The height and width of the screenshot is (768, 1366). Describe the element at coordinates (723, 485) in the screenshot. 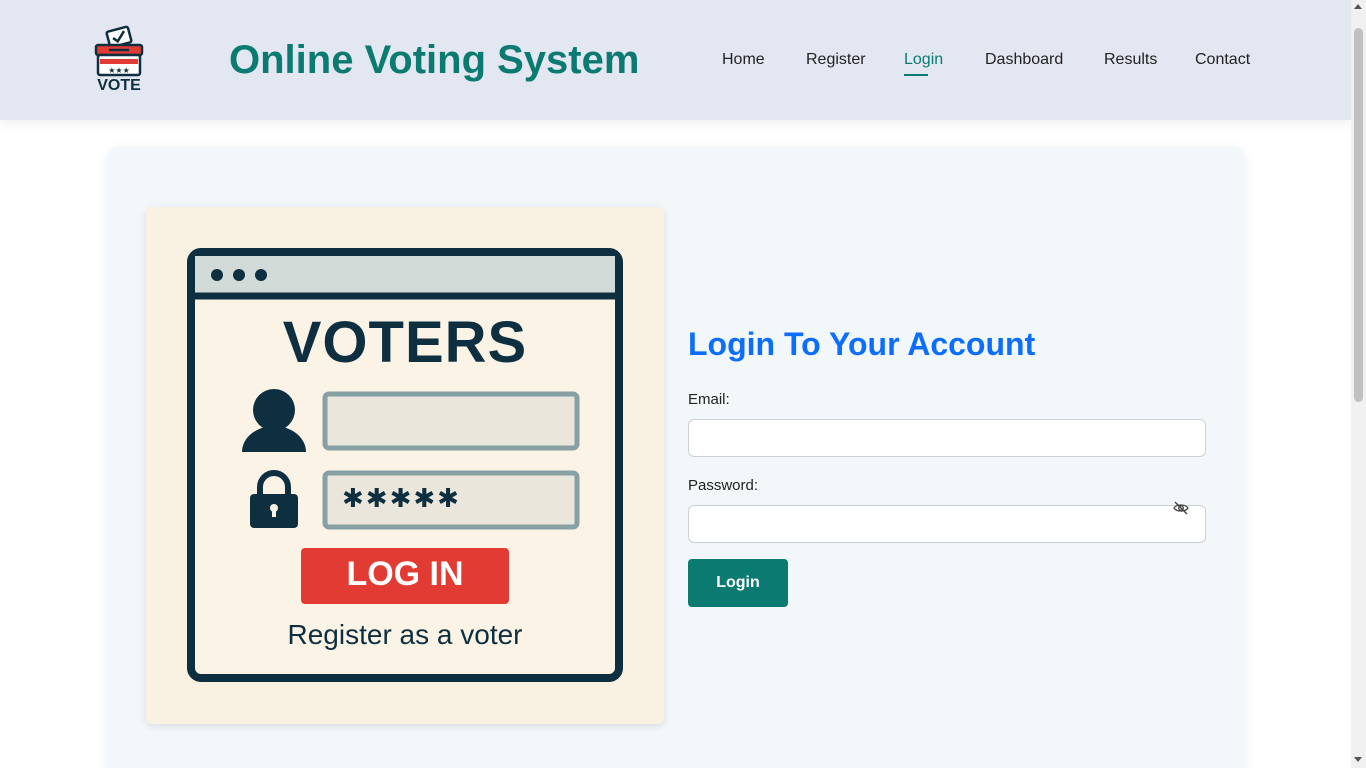

I see `password-label: Password:` at that location.